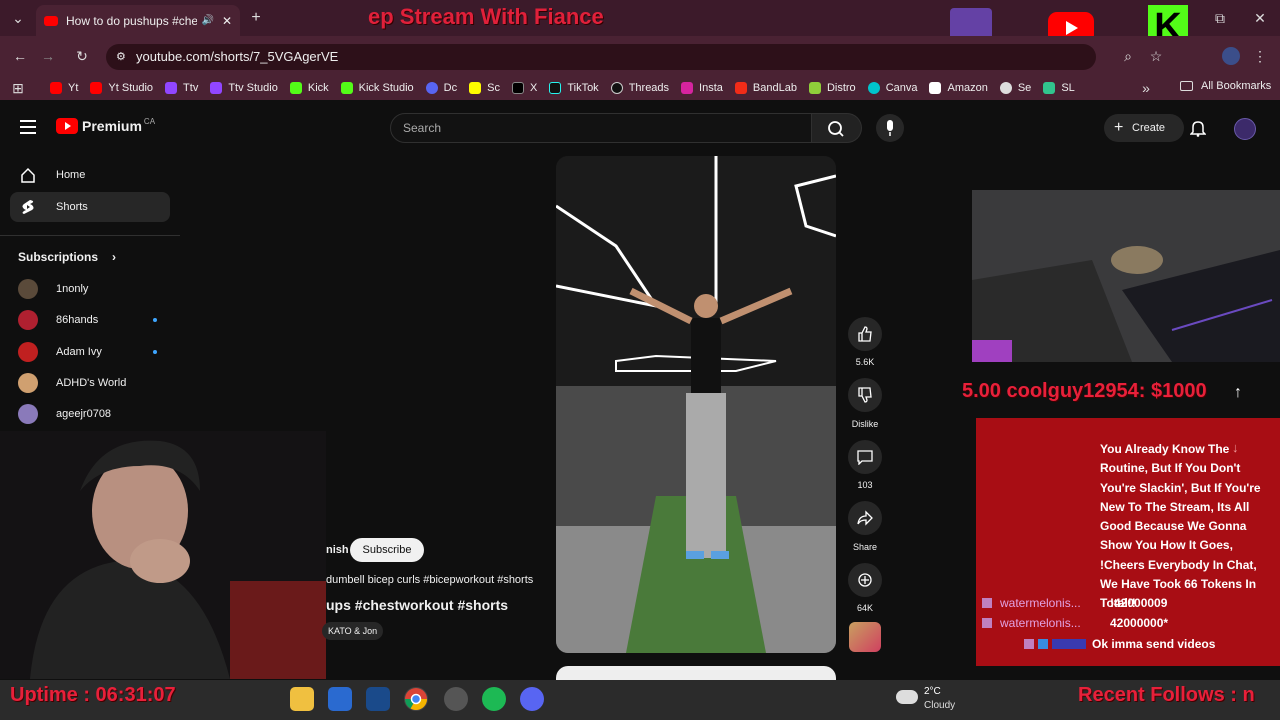  Describe the element at coordinates (696, 673) in the screenshot. I see `next-short-preview` at that location.